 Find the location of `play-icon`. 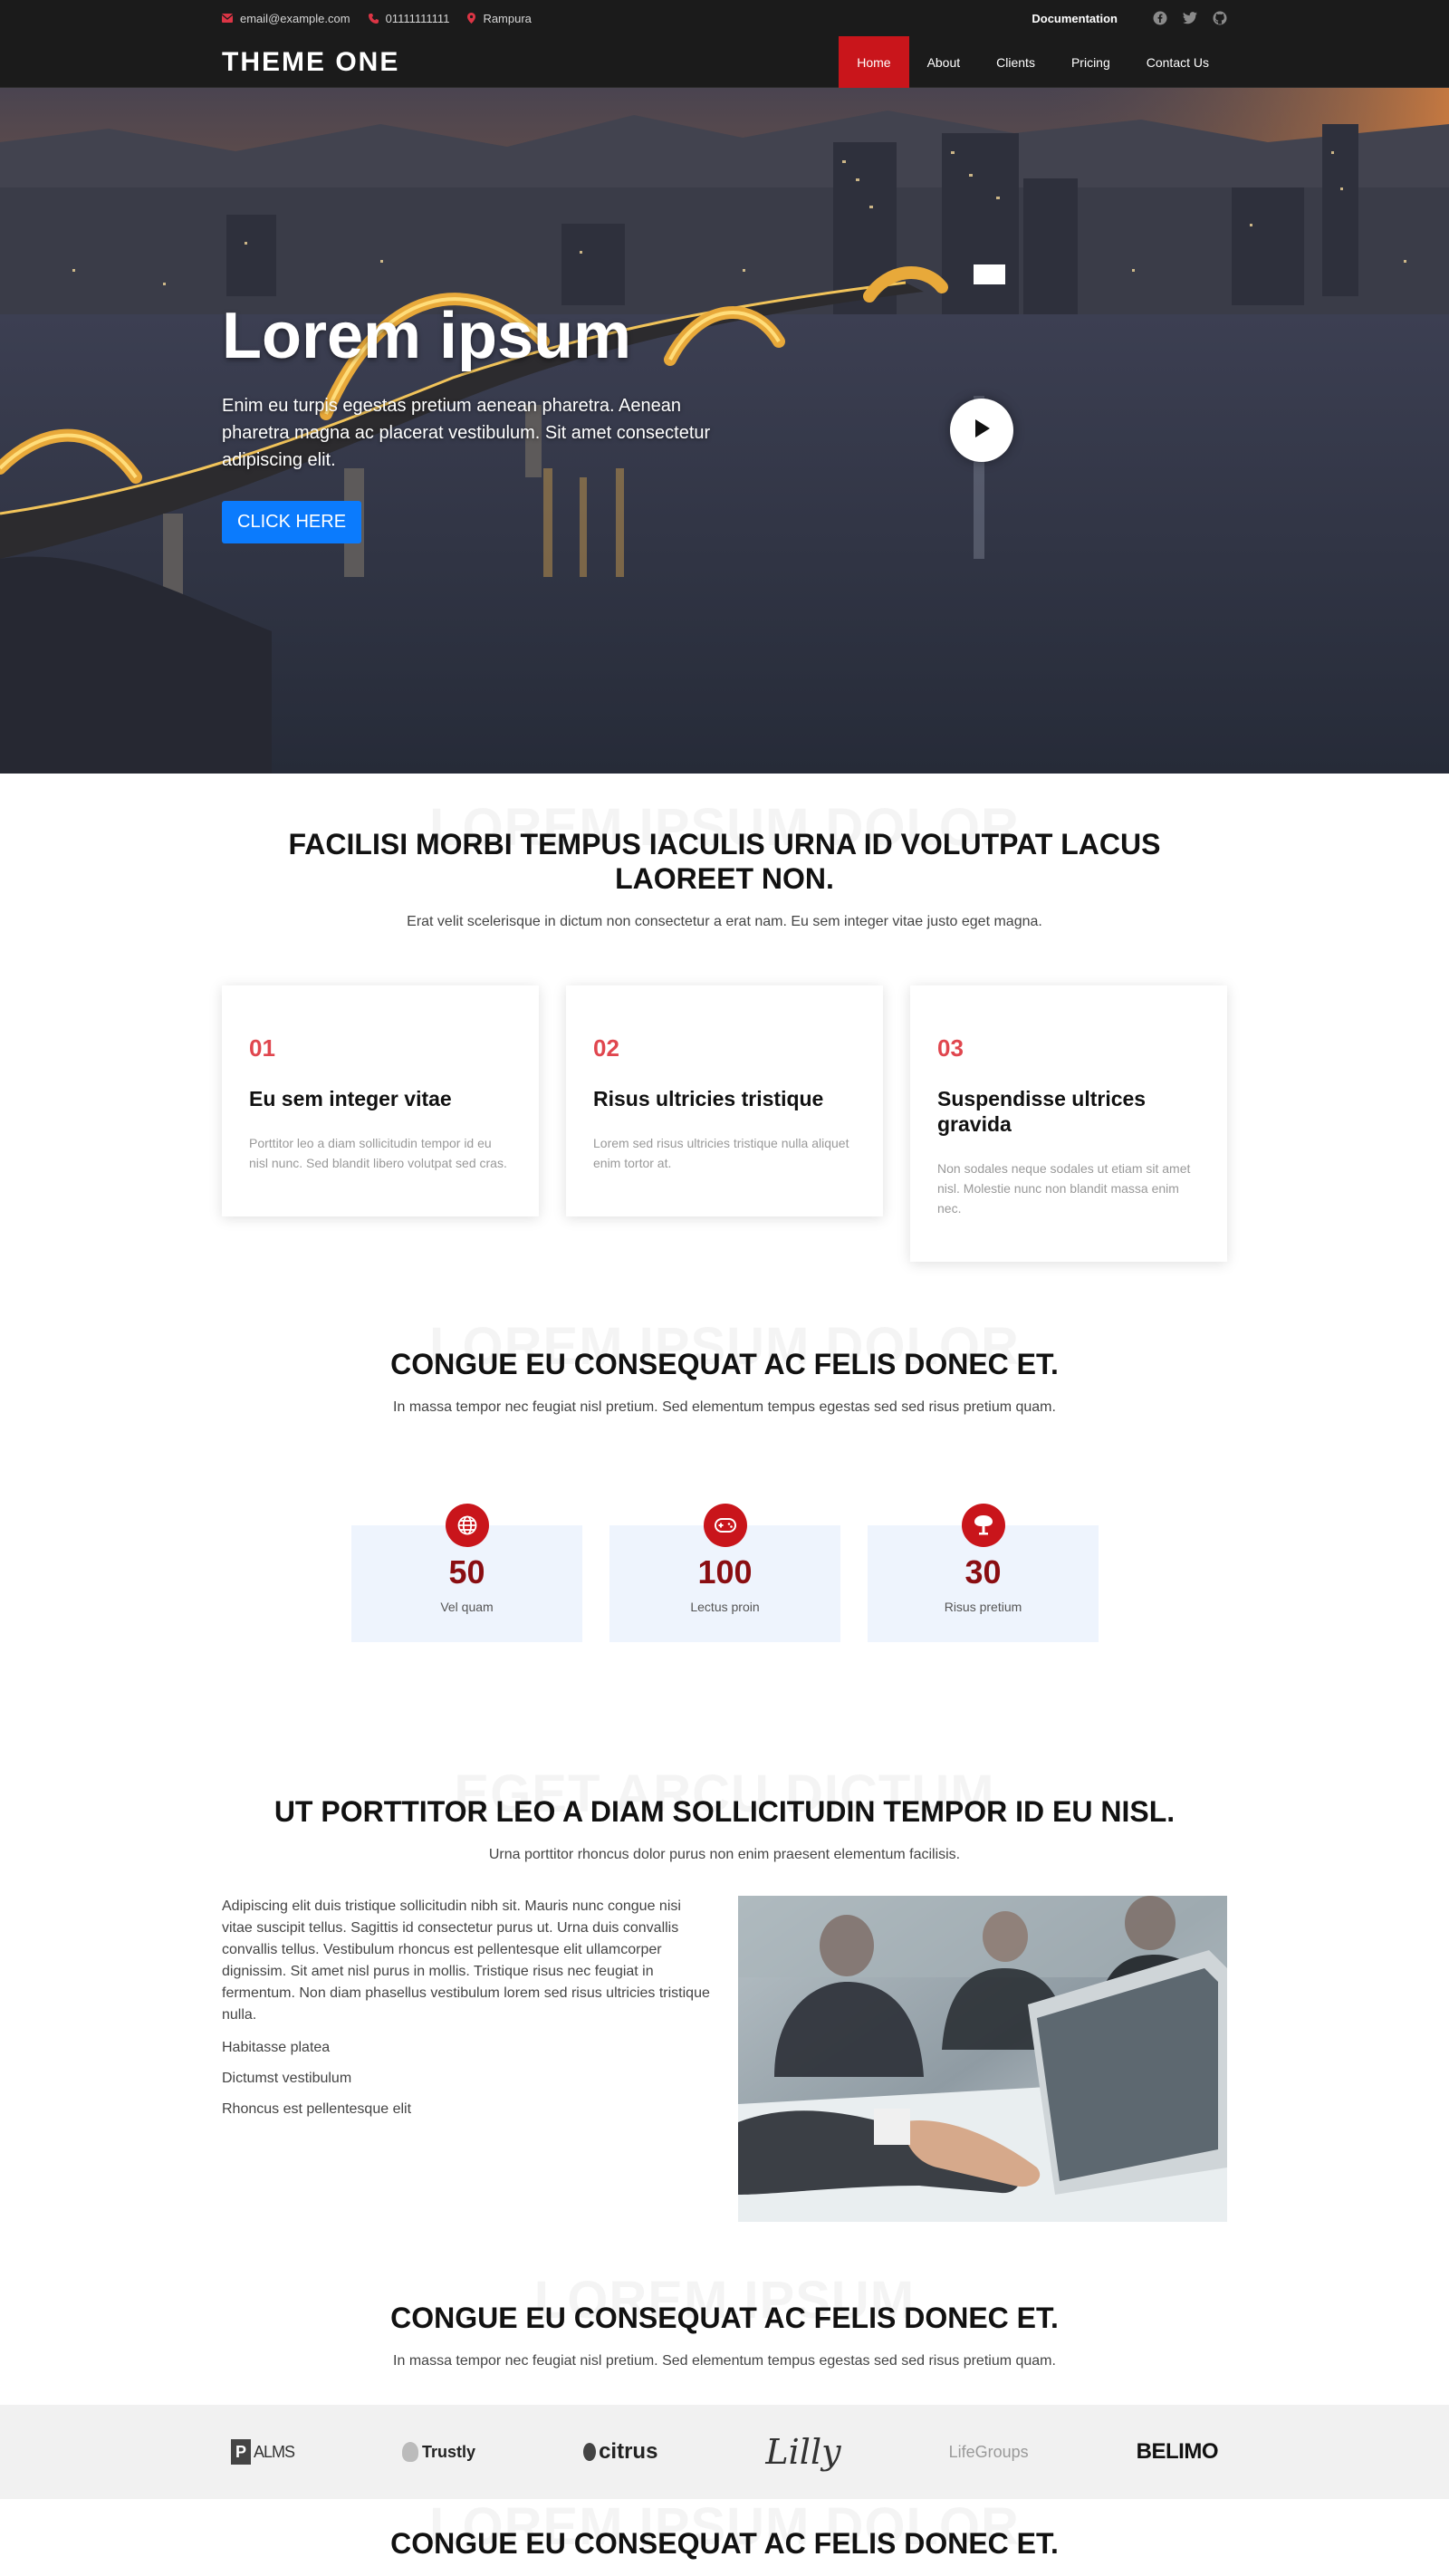

play-icon is located at coordinates (982, 431).